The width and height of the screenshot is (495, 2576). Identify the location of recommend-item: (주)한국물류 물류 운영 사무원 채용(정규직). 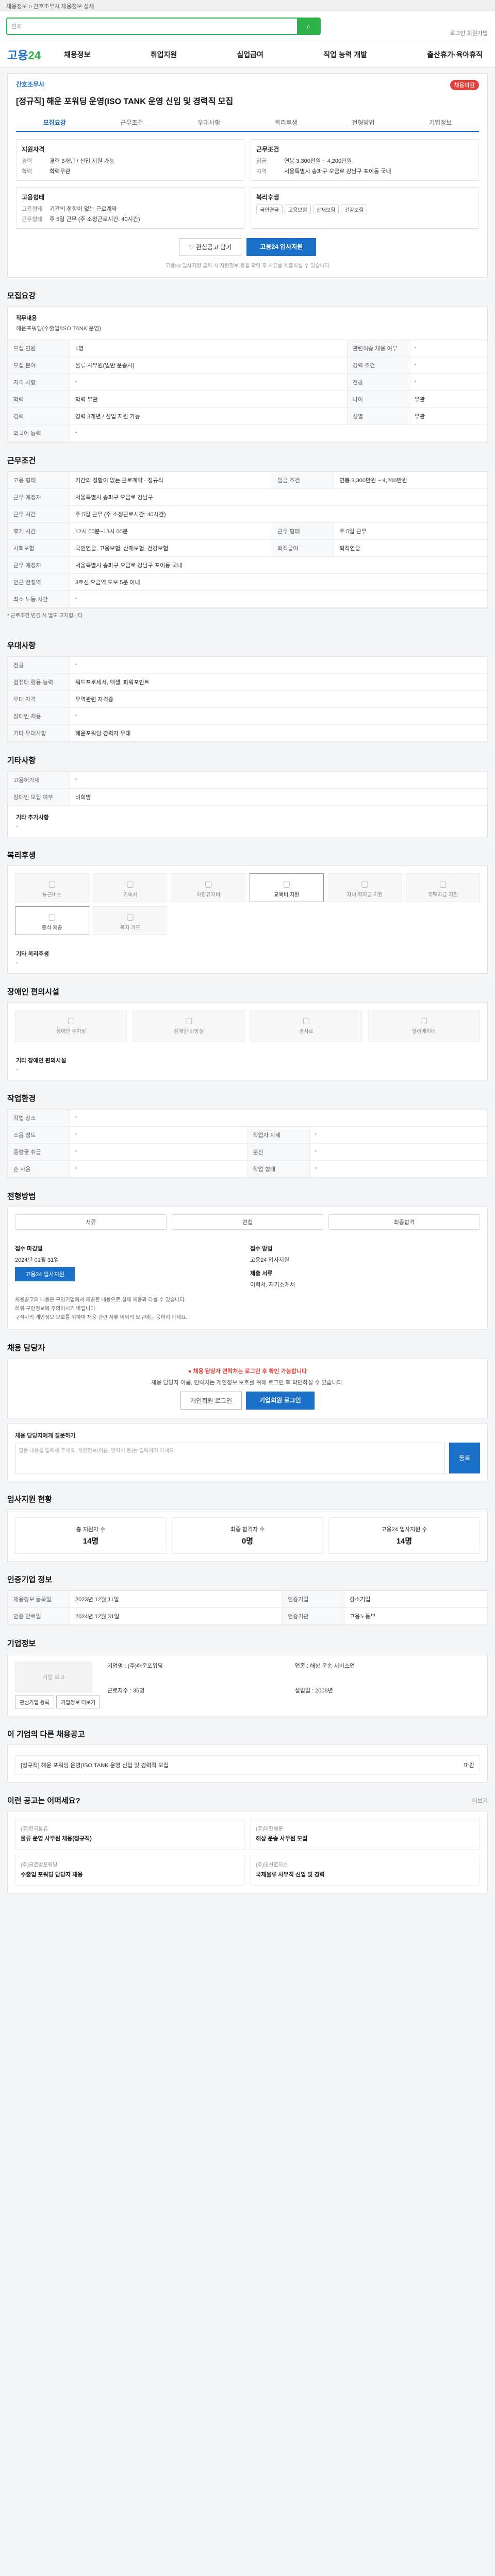
(130, 1834).